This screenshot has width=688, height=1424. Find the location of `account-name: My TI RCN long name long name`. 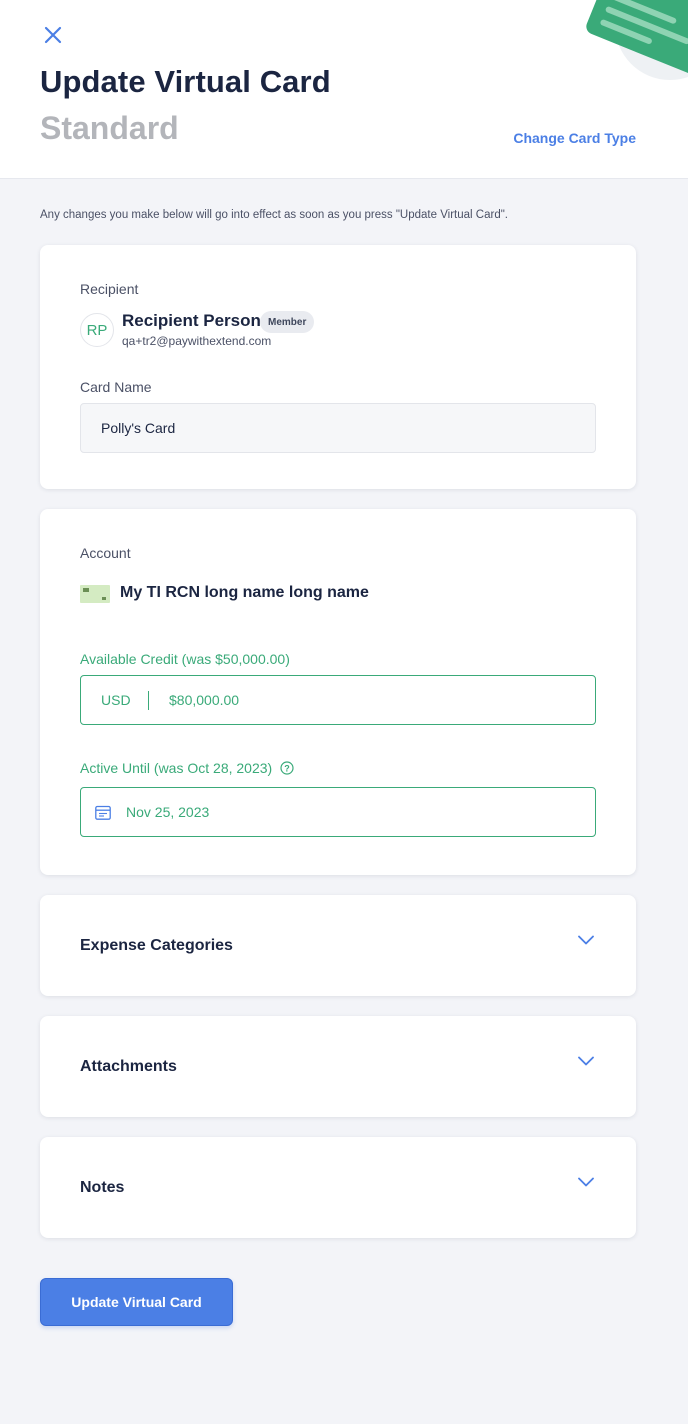

account-name: My TI RCN long name long name is located at coordinates (244, 592).